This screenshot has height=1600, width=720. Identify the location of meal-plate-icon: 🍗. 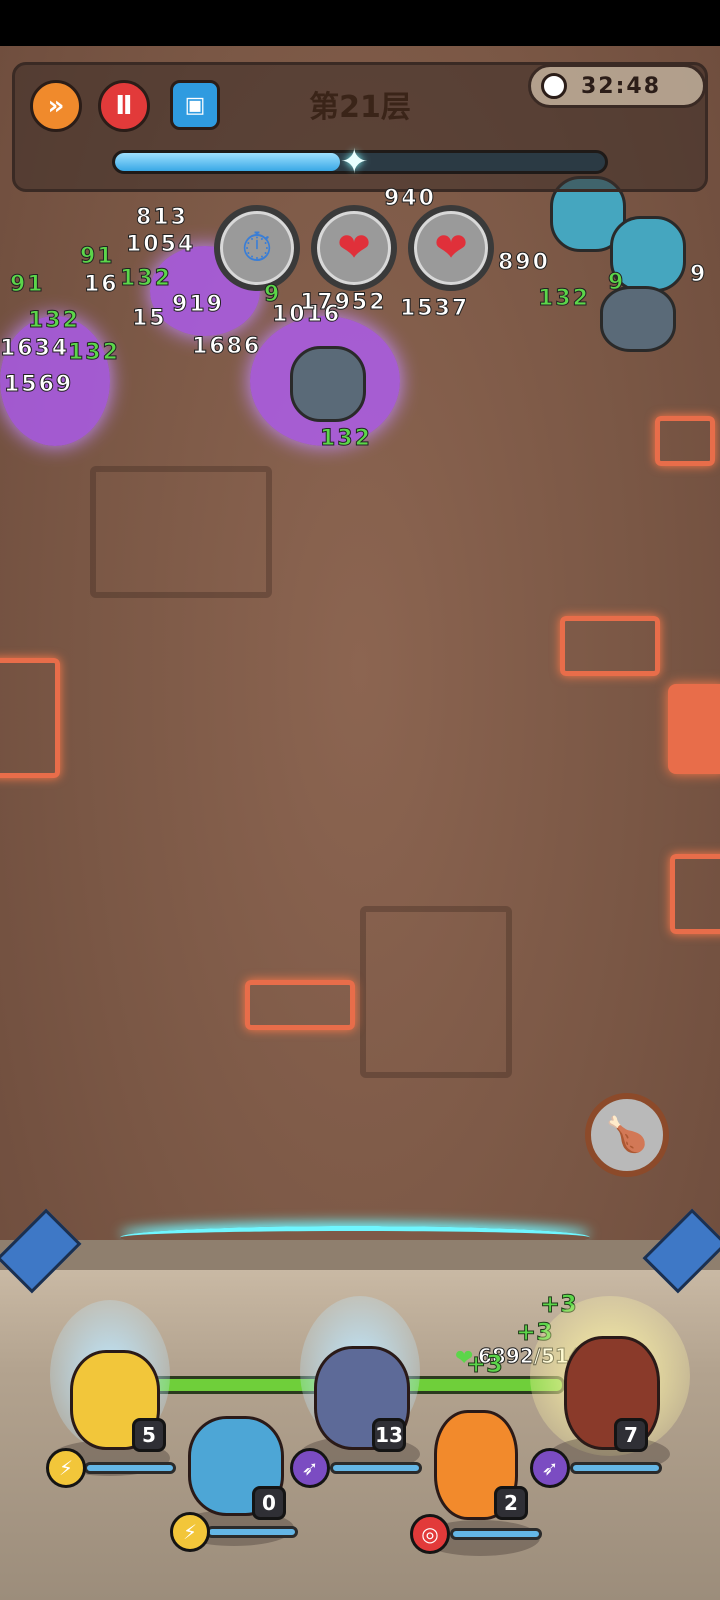
(627, 1135).